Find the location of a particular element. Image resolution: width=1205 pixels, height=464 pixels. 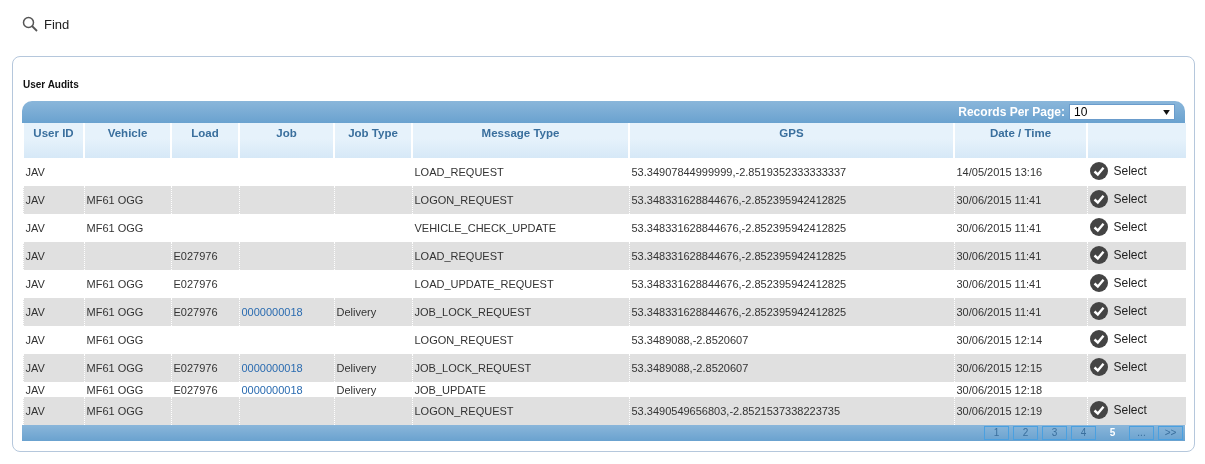

table-cell: 53.3490549656803,-2.8521537338223735 is located at coordinates (736, 411).